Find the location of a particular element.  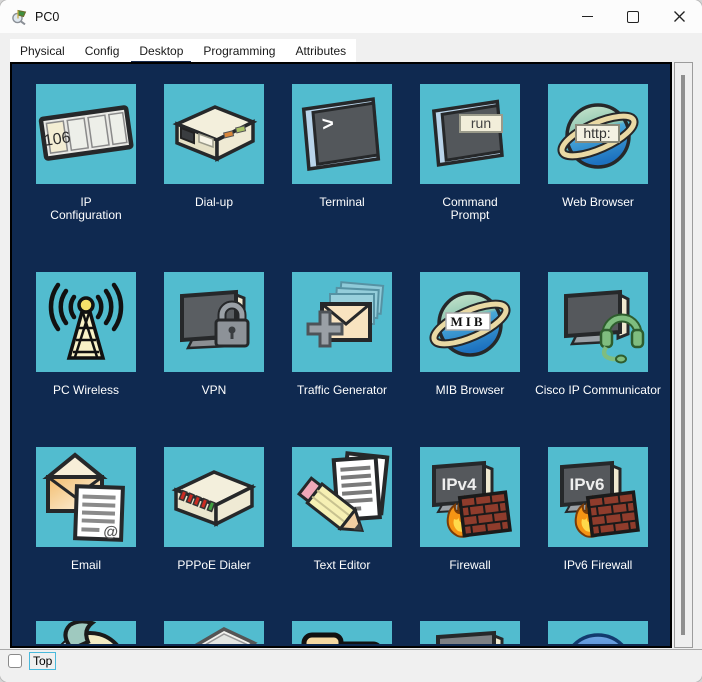

window-controls is located at coordinates (633, 16).